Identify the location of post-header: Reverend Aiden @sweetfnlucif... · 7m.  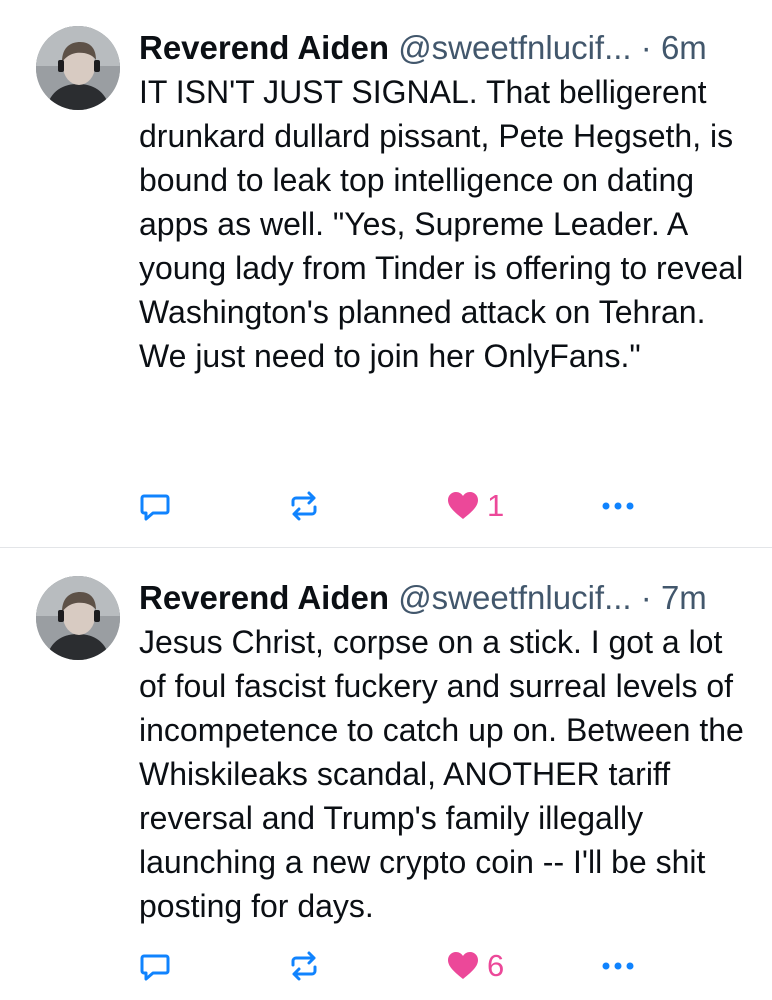
(441, 598).